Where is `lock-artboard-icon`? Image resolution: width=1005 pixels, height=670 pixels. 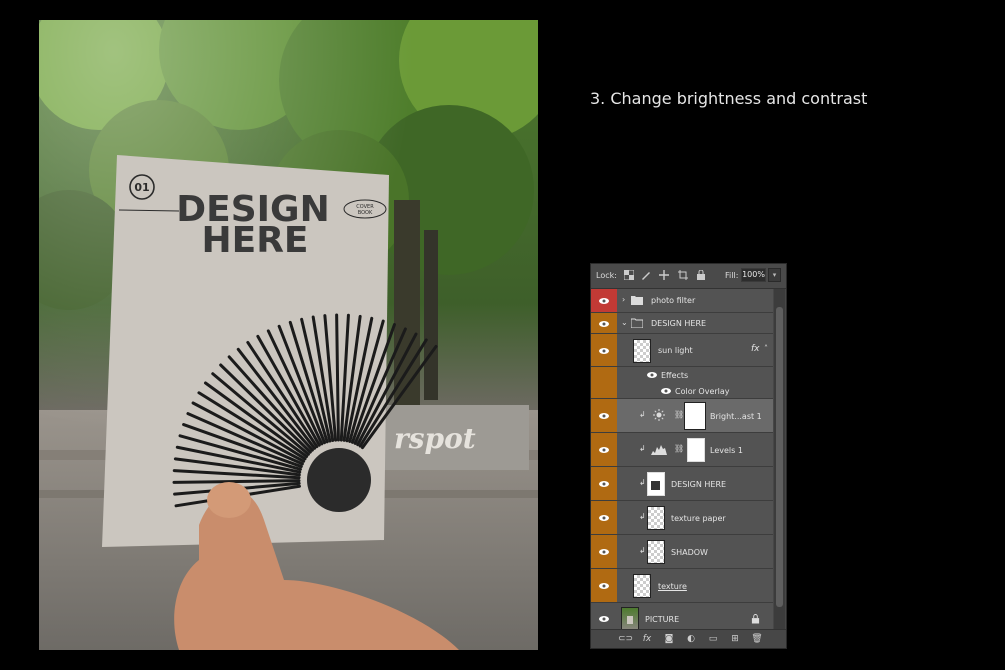
lock-artboard-icon is located at coordinates (683, 275).